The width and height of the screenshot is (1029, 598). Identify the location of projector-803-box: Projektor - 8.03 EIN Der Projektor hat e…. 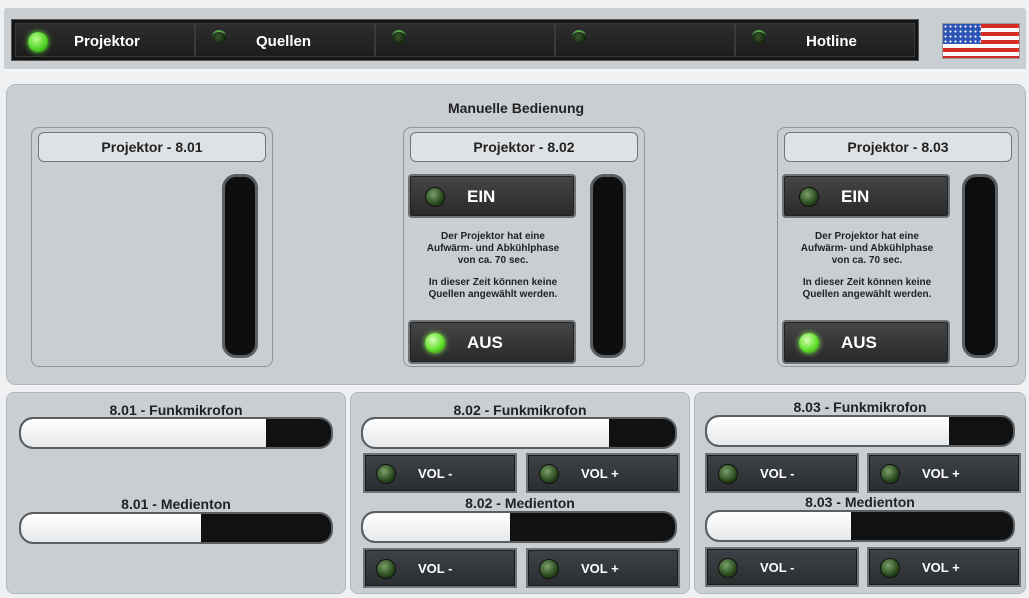
(898, 247).